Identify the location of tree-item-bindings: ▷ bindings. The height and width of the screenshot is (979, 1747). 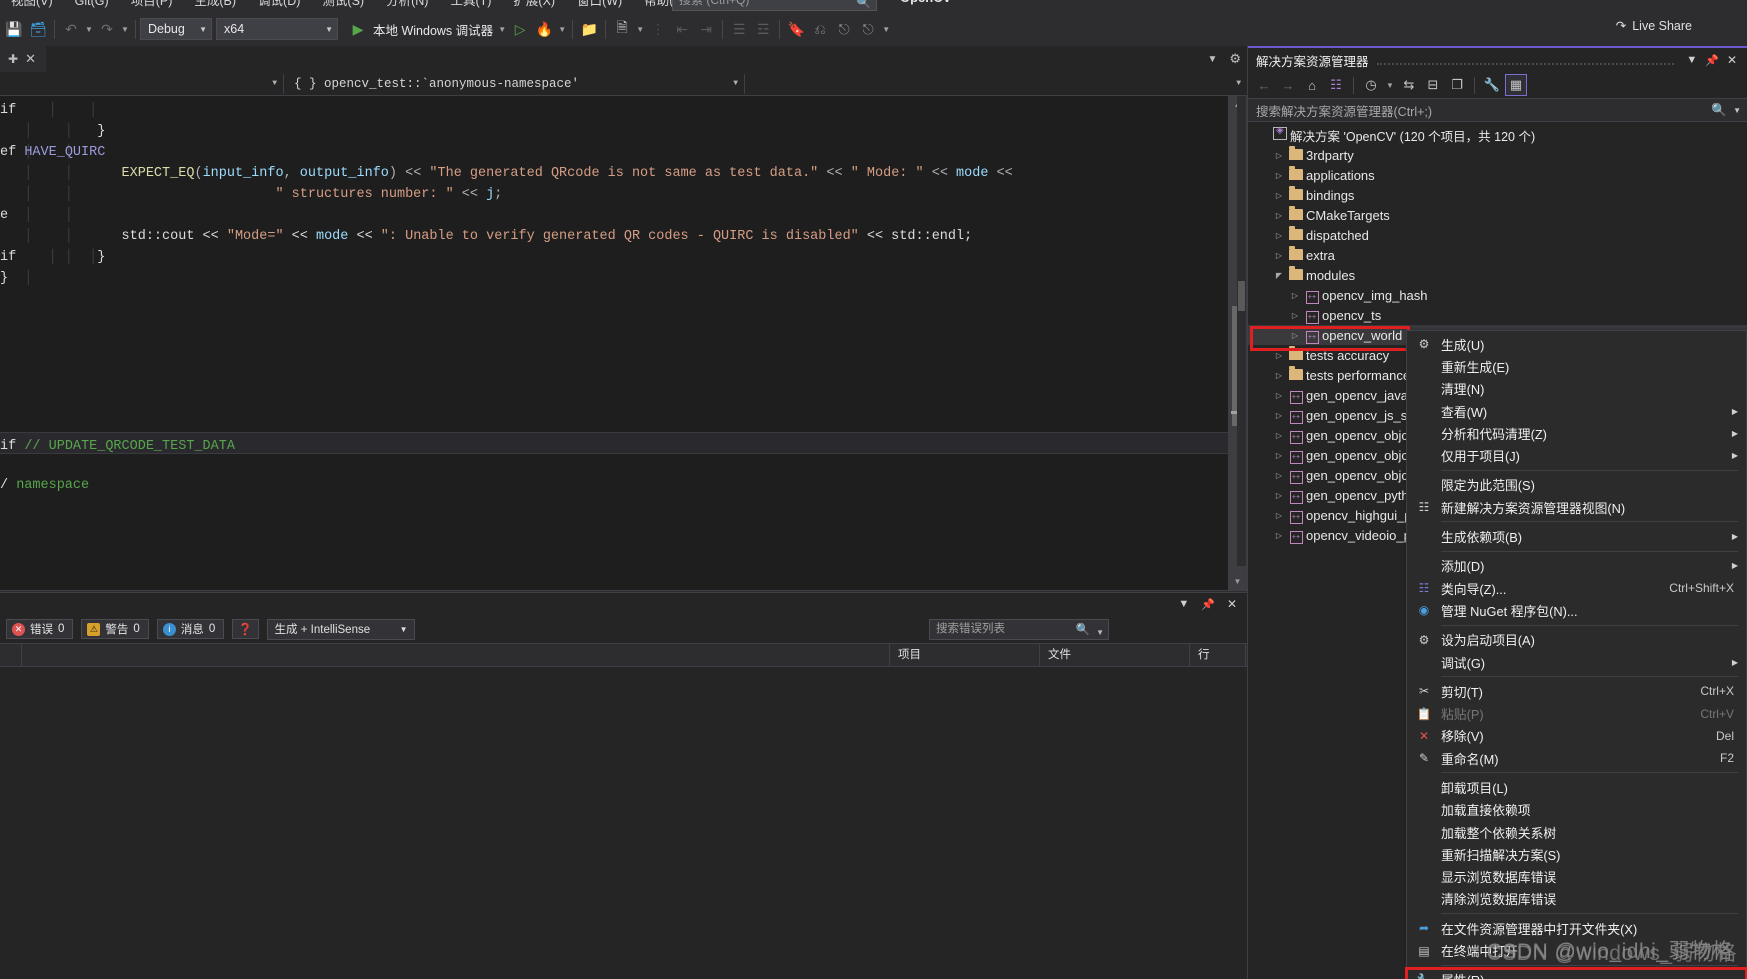
(1497, 195).